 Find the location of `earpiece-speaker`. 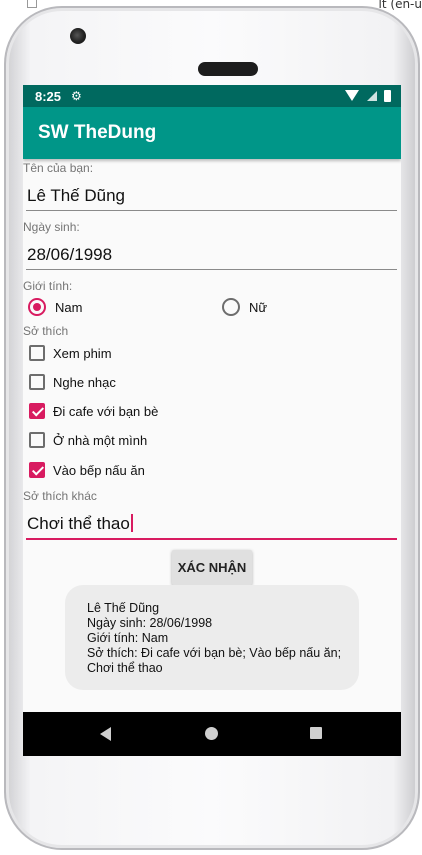

earpiece-speaker is located at coordinates (228, 69).